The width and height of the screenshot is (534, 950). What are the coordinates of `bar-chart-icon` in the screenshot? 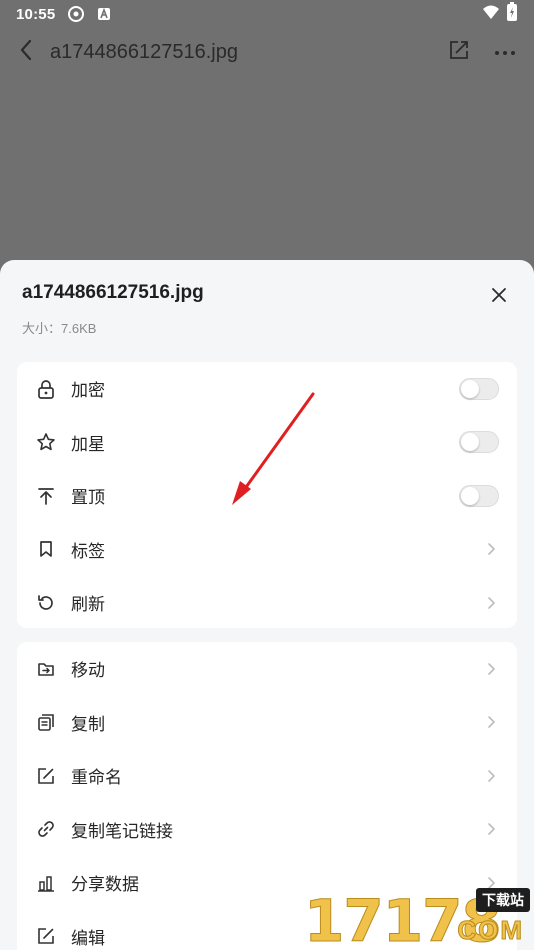 It's located at (46, 883).